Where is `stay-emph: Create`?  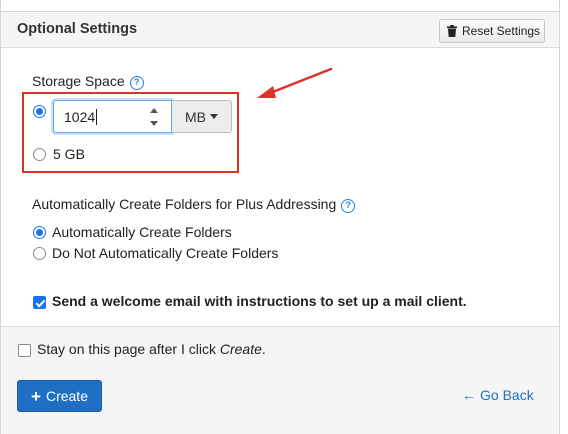 stay-emph: Create is located at coordinates (240, 349).